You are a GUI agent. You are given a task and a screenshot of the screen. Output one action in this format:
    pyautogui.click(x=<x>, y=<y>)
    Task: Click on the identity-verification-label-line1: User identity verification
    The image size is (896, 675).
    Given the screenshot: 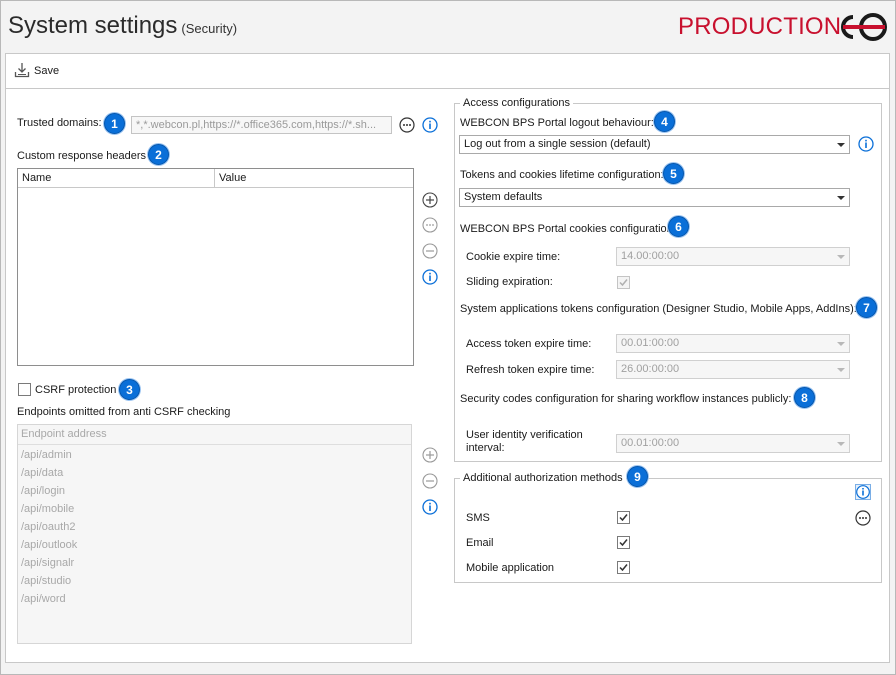 What is the action you would take?
    pyautogui.click(x=524, y=435)
    